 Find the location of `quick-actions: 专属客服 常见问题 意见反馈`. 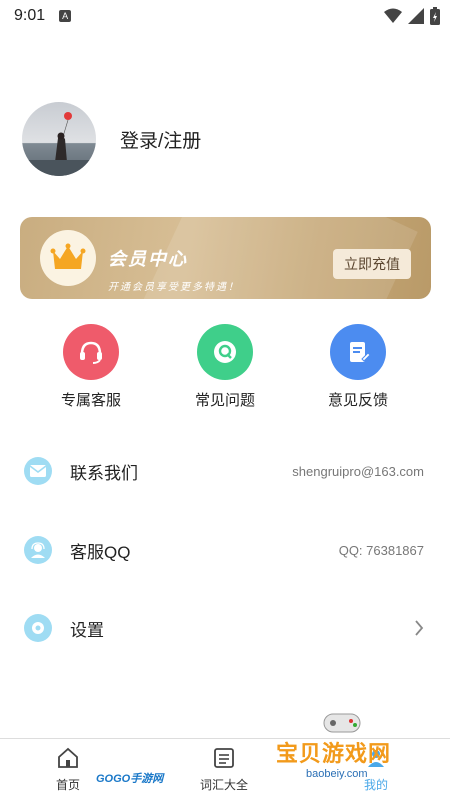

quick-actions: 专属客服 常见问题 意见反馈 is located at coordinates (225, 369).